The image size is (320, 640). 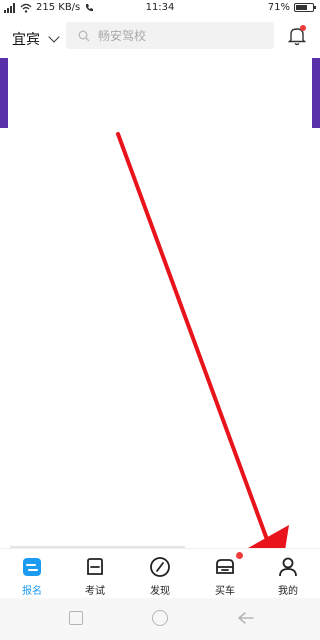 I want to click on bottom-navigation: 报名 考试 发现 买车 我的, so click(x=160, y=573).